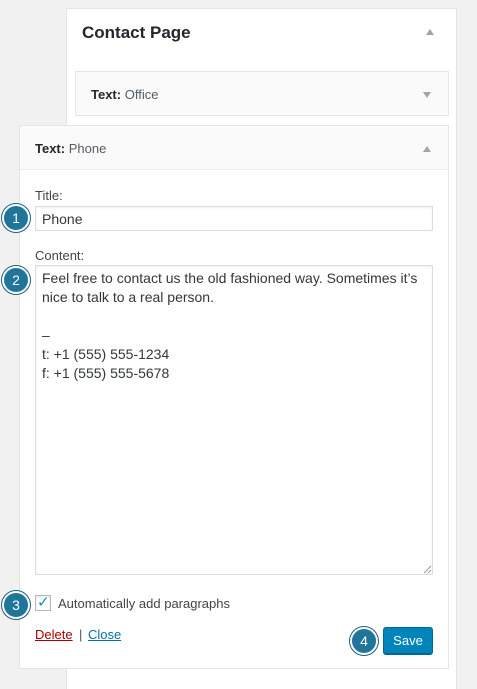 Image resolution: width=477 pixels, height=689 pixels. I want to click on widget-text-office: Text: Office, so click(262, 93).